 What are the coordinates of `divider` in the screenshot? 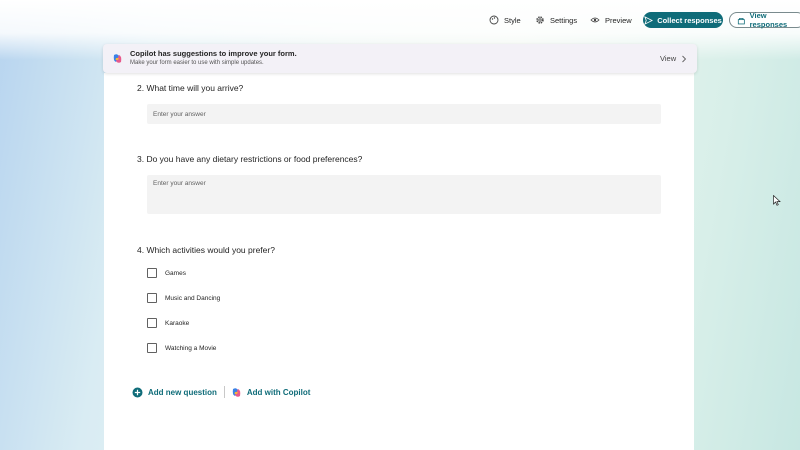 It's located at (224, 392).